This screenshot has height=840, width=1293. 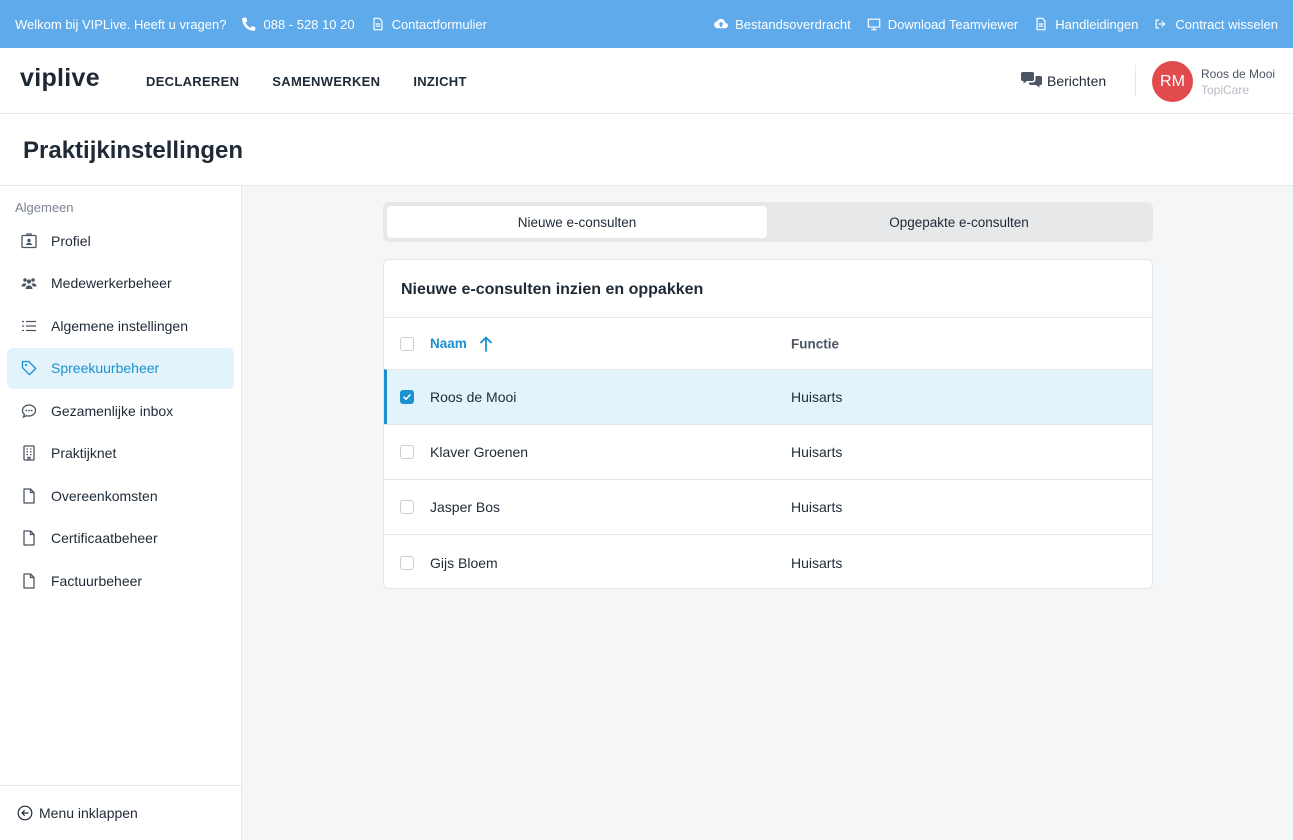 What do you see at coordinates (29, 283) in the screenshot?
I see `users-icon` at bounding box center [29, 283].